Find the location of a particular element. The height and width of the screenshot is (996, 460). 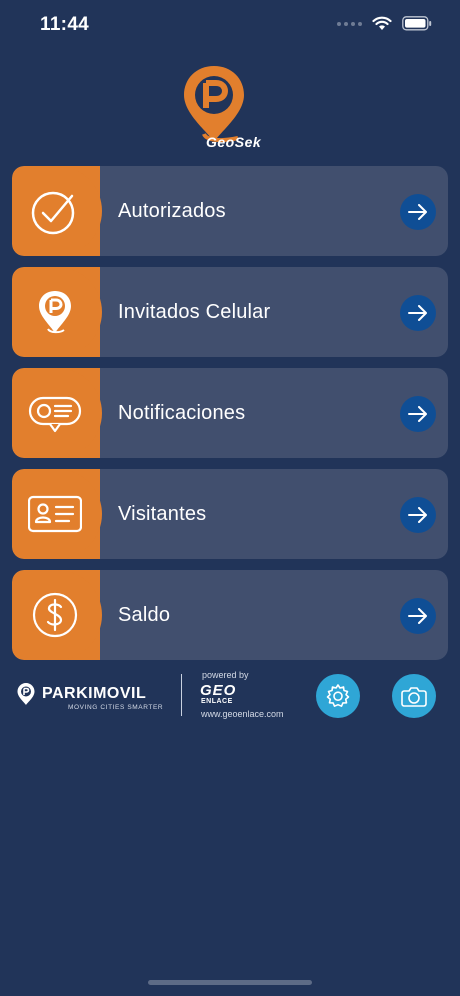

message-bubble-icon is located at coordinates (55, 414).